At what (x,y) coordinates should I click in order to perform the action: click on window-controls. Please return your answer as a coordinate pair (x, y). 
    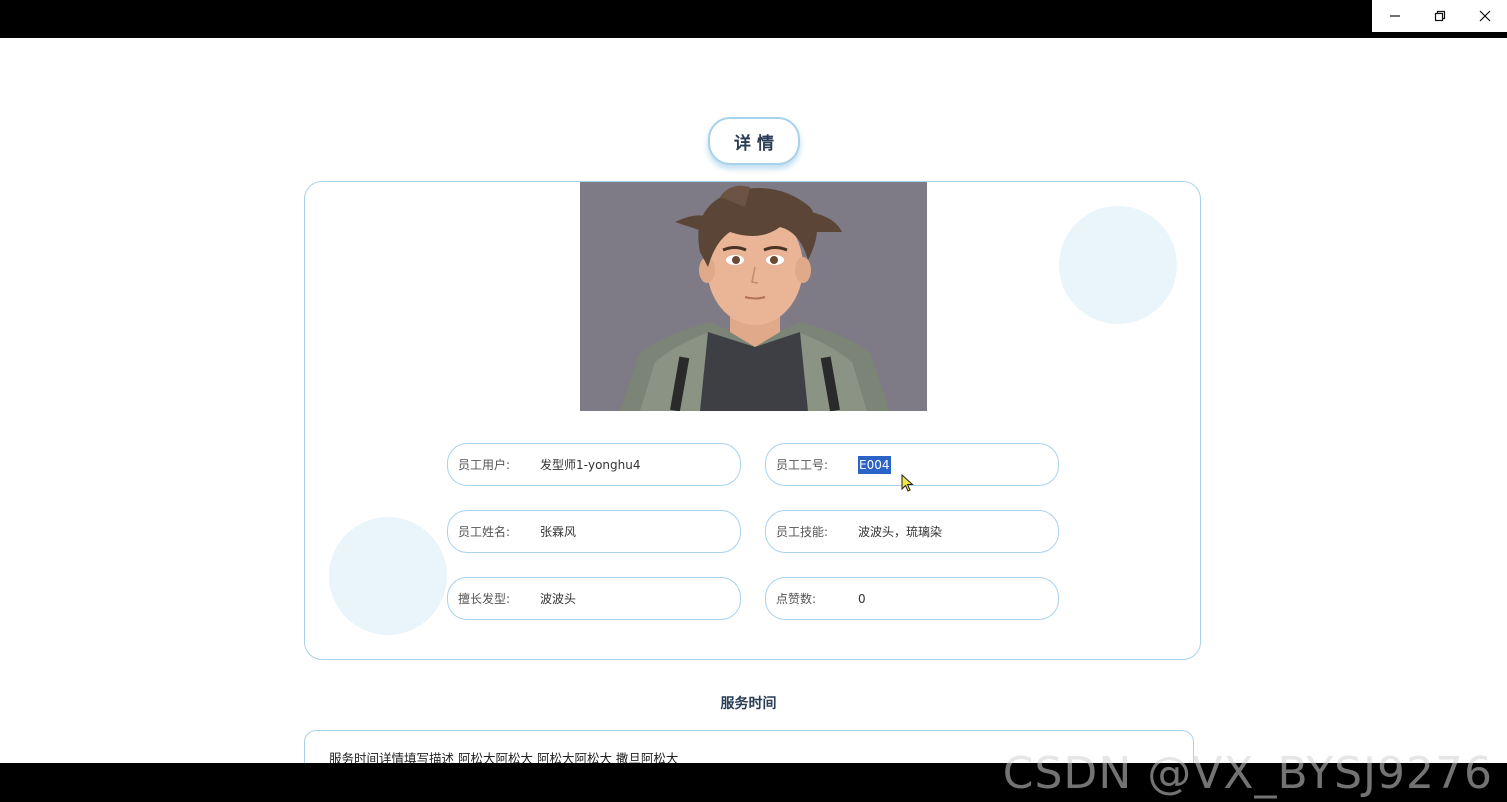
    Looking at the image, I should click on (1439, 16).